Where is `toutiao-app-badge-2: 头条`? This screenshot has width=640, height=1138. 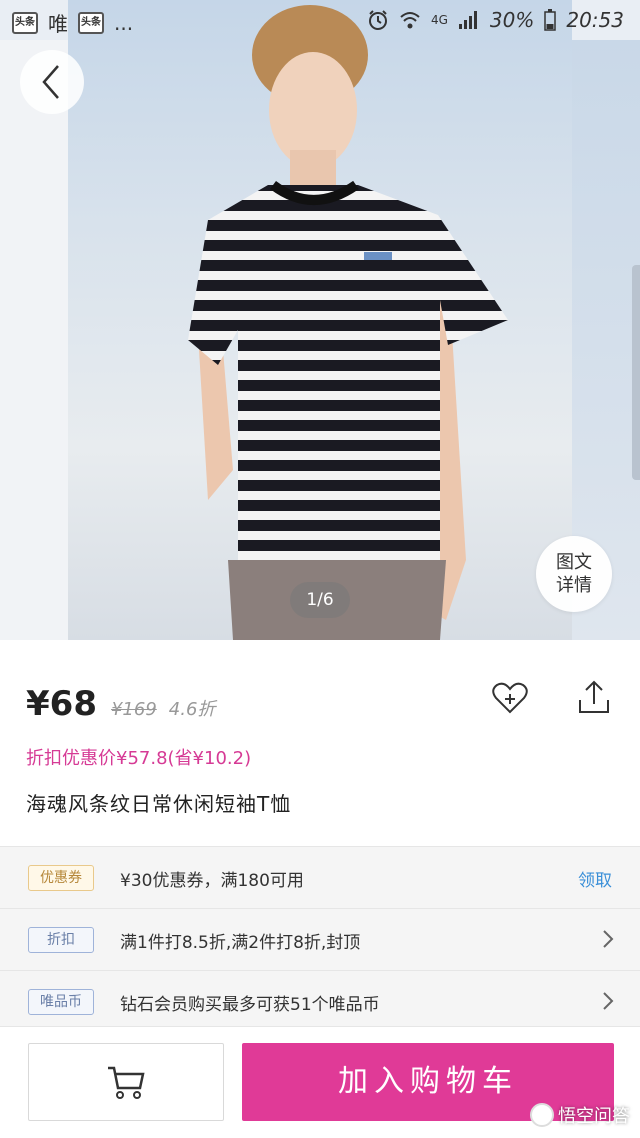
toutiao-app-badge-2: 头条 is located at coordinates (91, 22).